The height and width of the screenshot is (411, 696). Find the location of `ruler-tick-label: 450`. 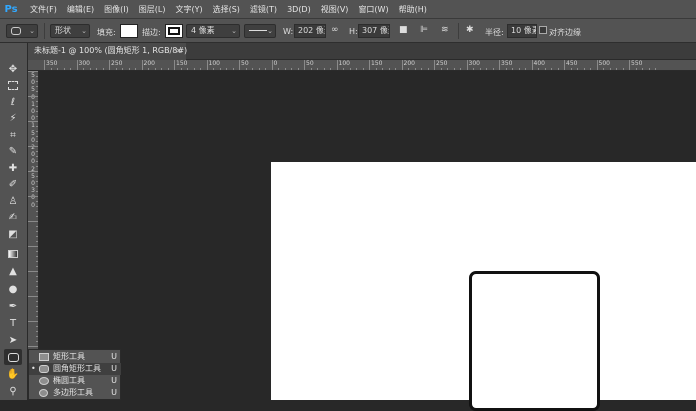

ruler-tick-label: 450 is located at coordinates (572, 63).